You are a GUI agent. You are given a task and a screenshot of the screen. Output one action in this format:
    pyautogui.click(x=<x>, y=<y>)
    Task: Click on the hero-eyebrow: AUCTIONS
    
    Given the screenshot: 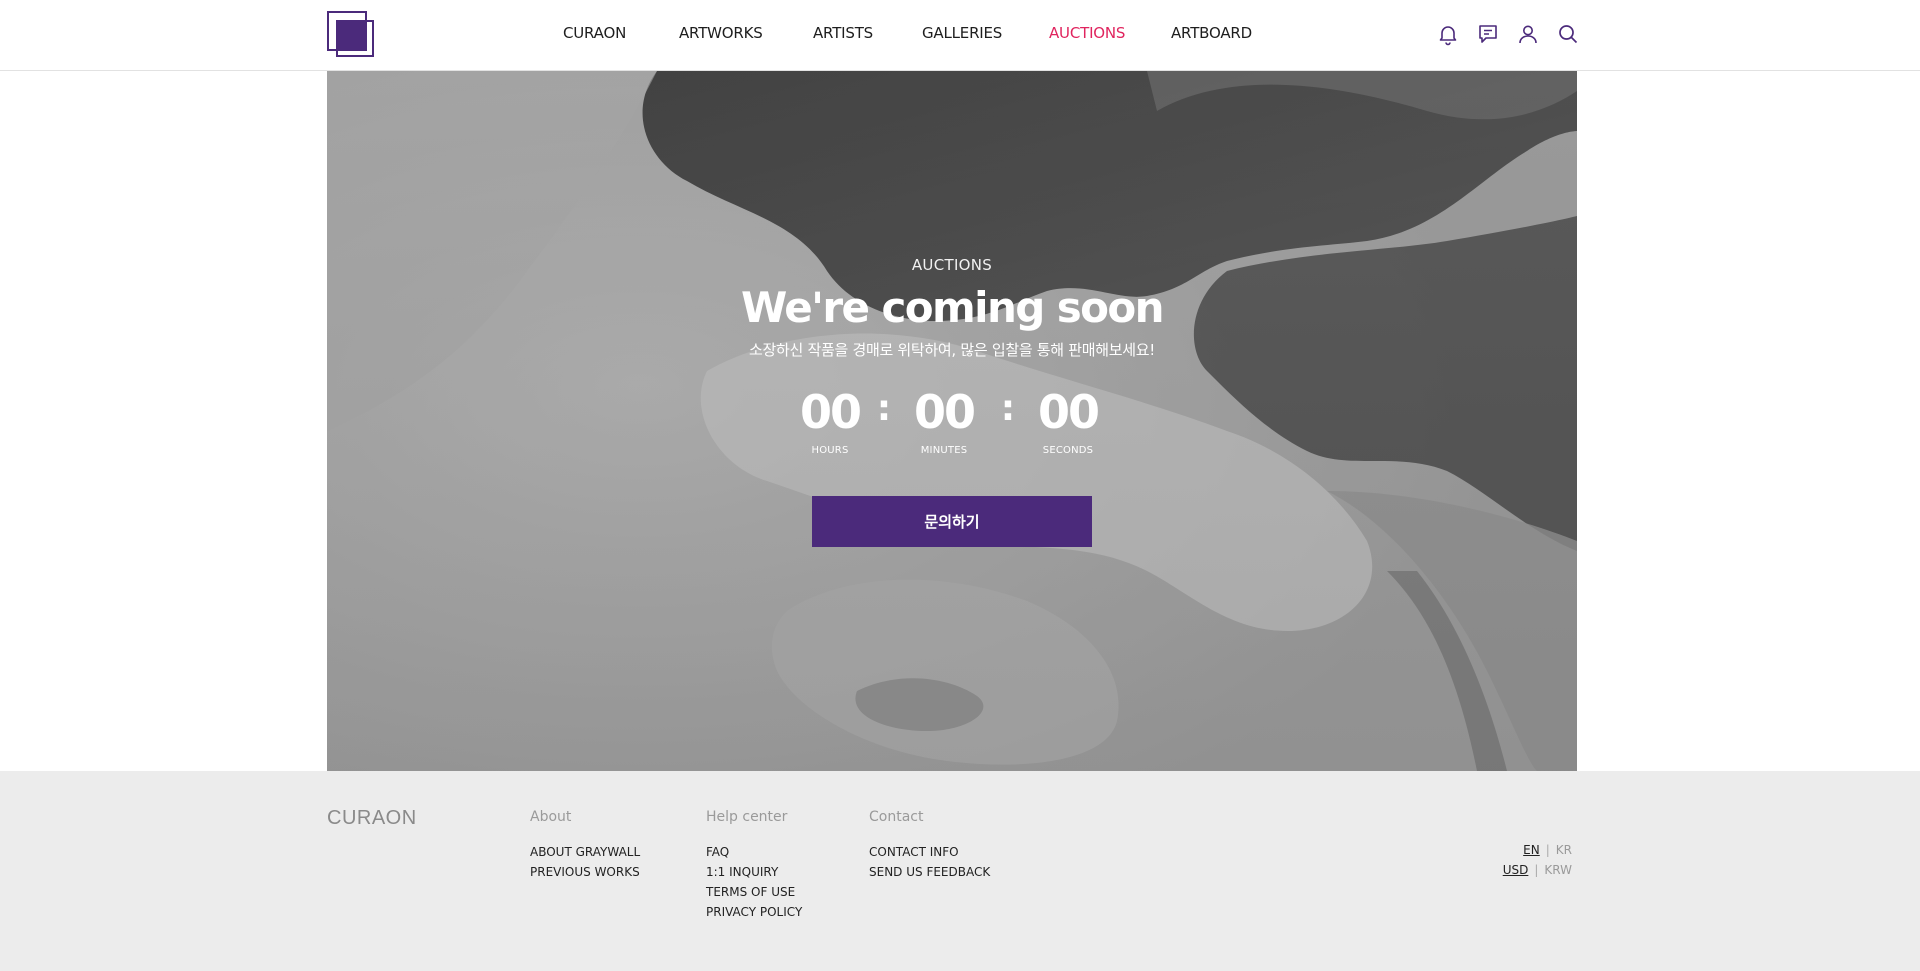 What is the action you would take?
    pyautogui.click(x=952, y=265)
    